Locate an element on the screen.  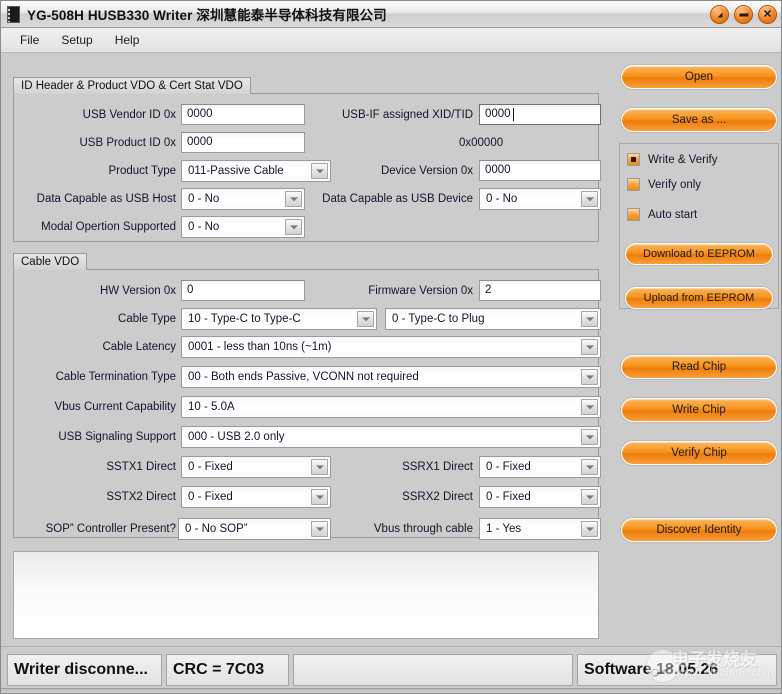
checkbox-auto-start-icon is located at coordinates (633, 214).